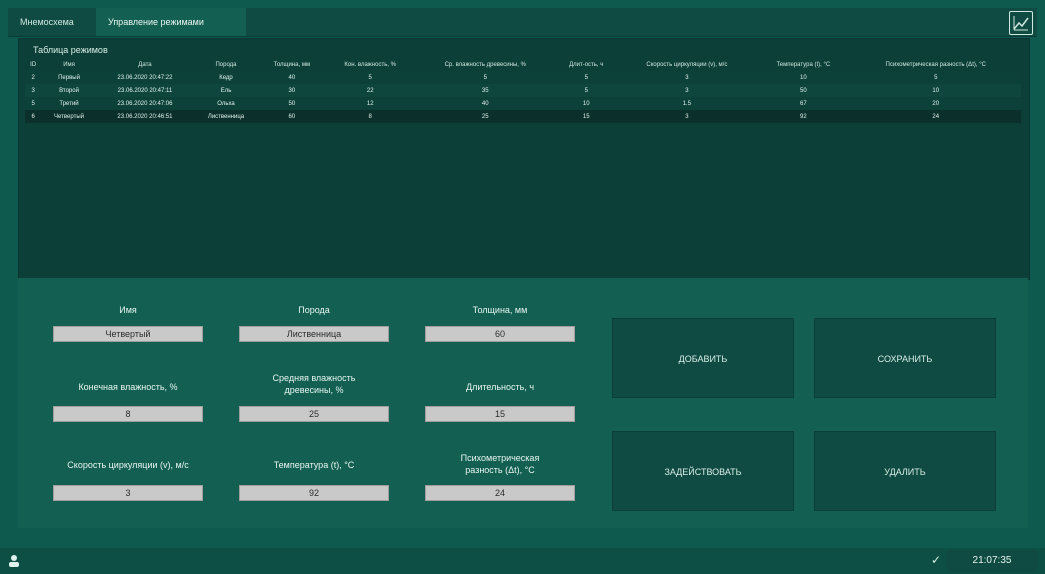  Describe the element at coordinates (803, 77) in the screenshot. I see `cell-temperature: 10` at that location.